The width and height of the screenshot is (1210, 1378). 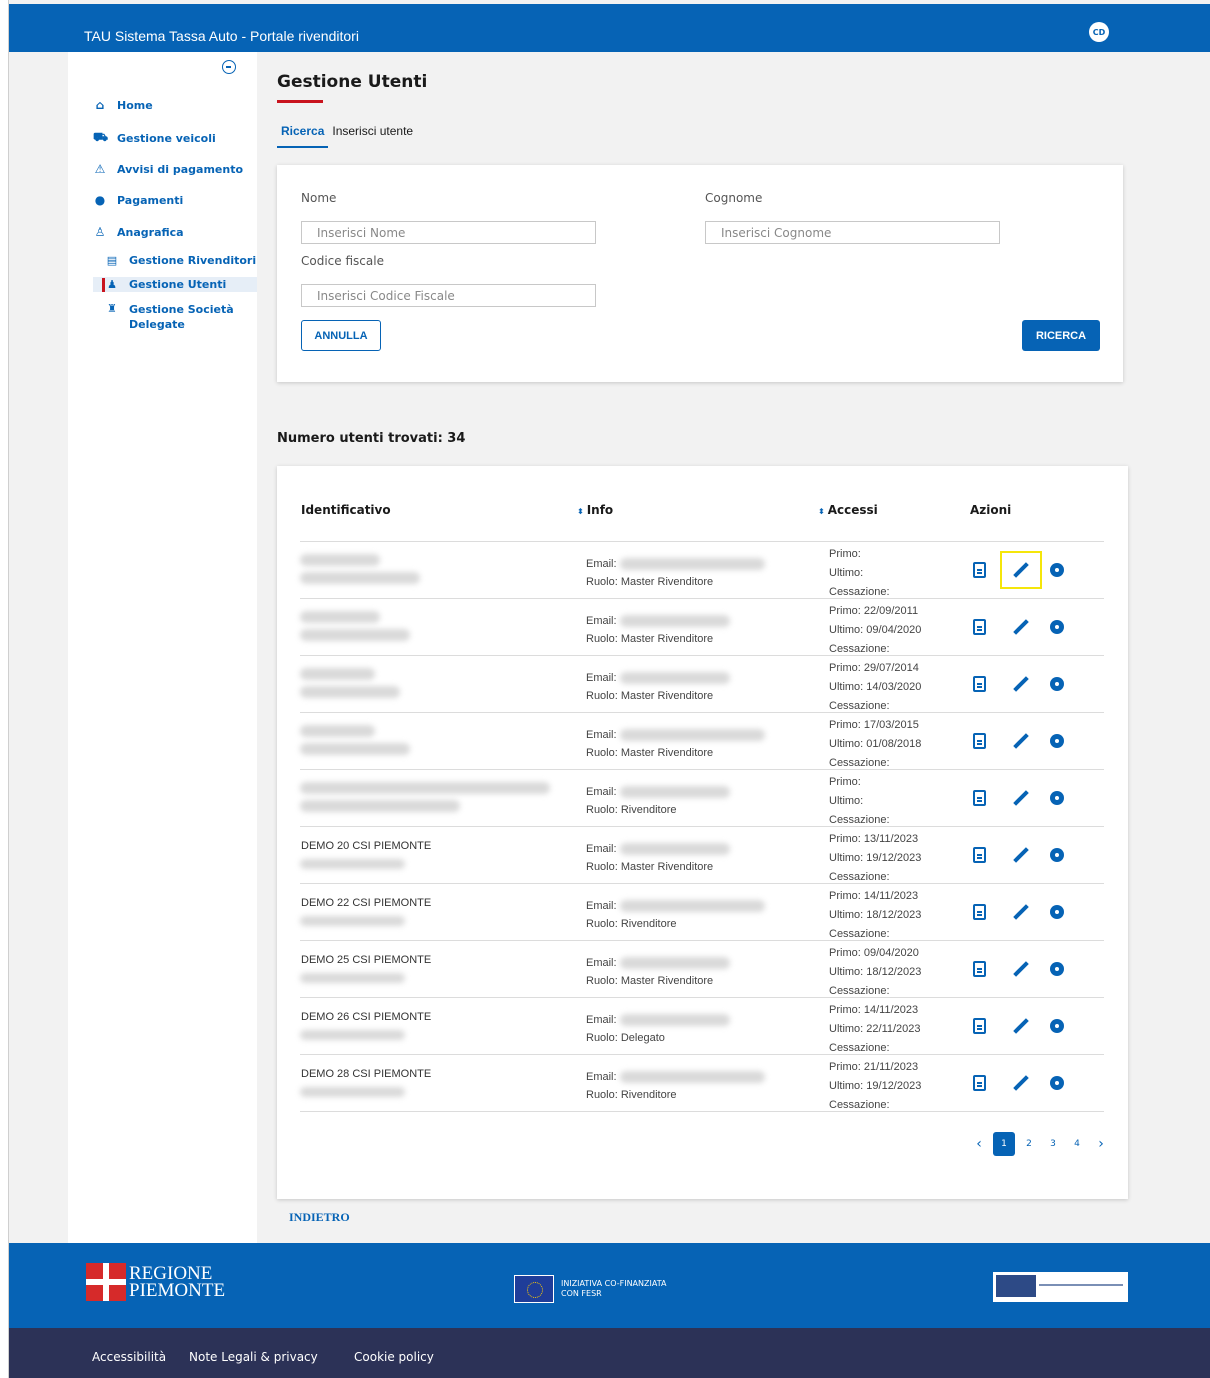 What do you see at coordinates (175, 317) in the screenshot?
I see `sidebar-subitem-gestione-societa-delegate: ♜ Gestione Società Delegate` at bounding box center [175, 317].